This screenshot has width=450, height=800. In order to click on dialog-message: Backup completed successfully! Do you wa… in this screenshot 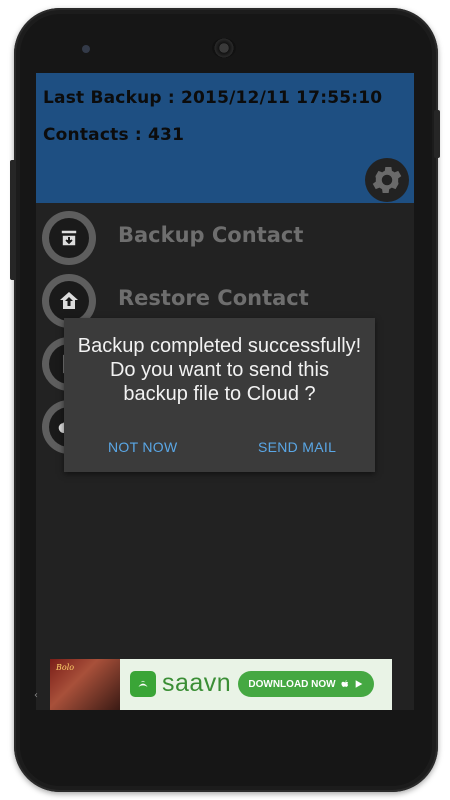, I will do `click(219, 370)`.